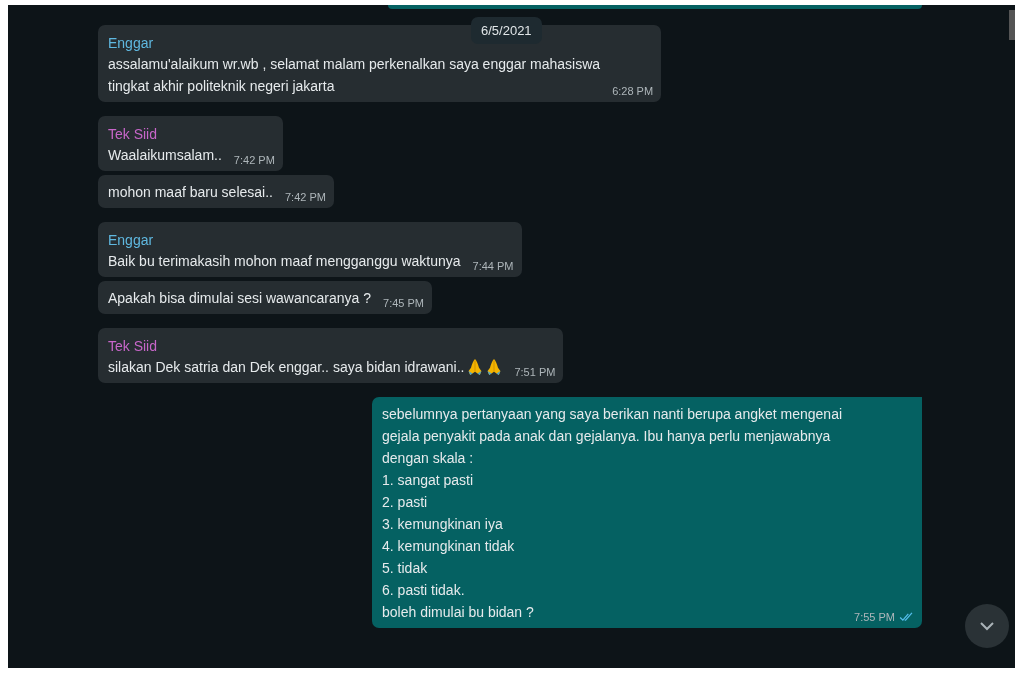 The image size is (1018, 673). I want to click on message-text: Apakah bisa dimulai sesi wawancaranya ?, so click(240, 298).